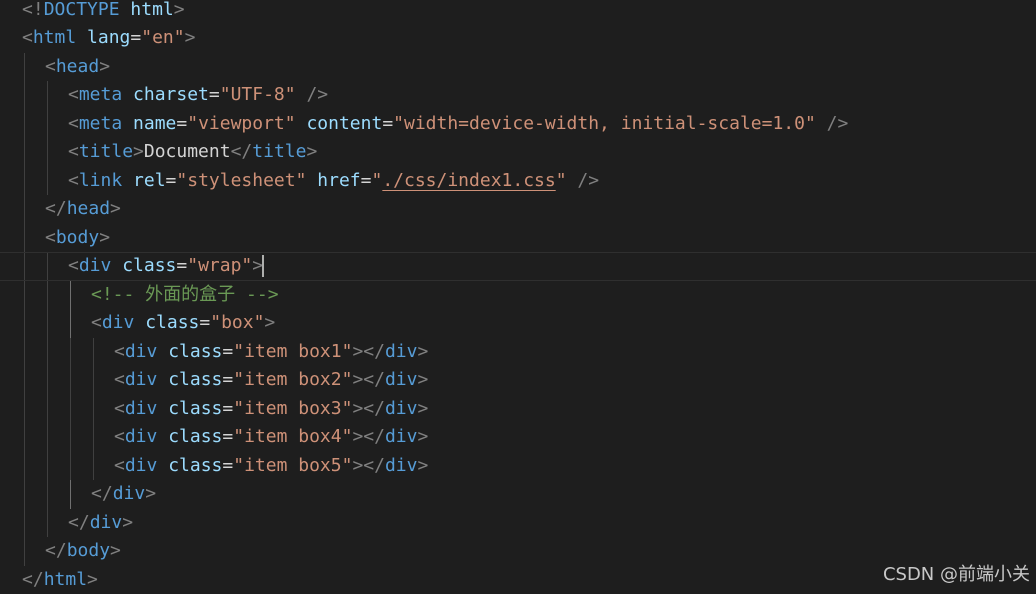 The width and height of the screenshot is (1036, 594). Describe the element at coordinates (518, 323) in the screenshot. I see `code-line: <div class="box">` at that location.